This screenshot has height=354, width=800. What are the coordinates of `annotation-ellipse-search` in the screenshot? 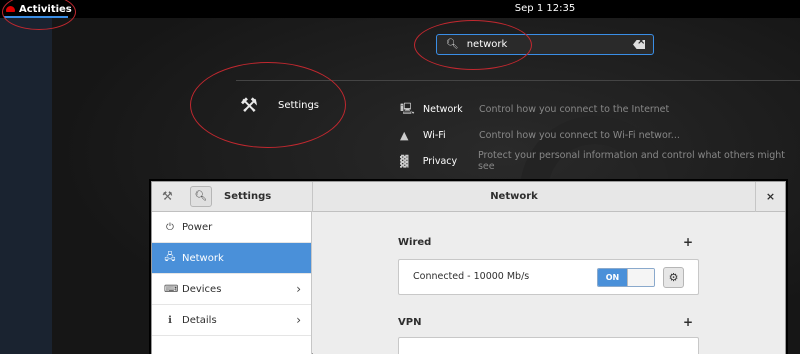 It's located at (473, 45).